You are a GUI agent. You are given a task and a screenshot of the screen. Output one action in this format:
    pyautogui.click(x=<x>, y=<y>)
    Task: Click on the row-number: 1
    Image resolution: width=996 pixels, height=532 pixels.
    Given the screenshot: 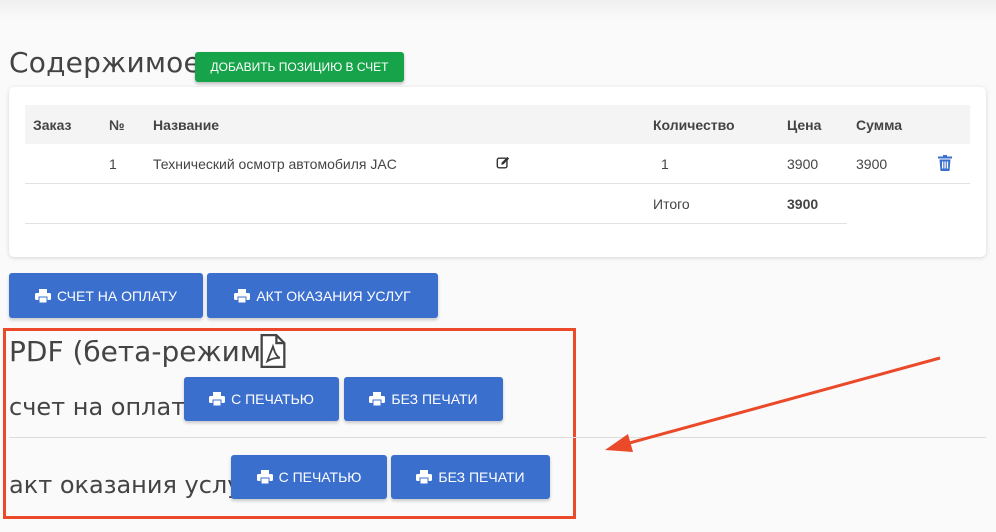 What is the action you would take?
    pyautogui.click(x=113, y=164)
    